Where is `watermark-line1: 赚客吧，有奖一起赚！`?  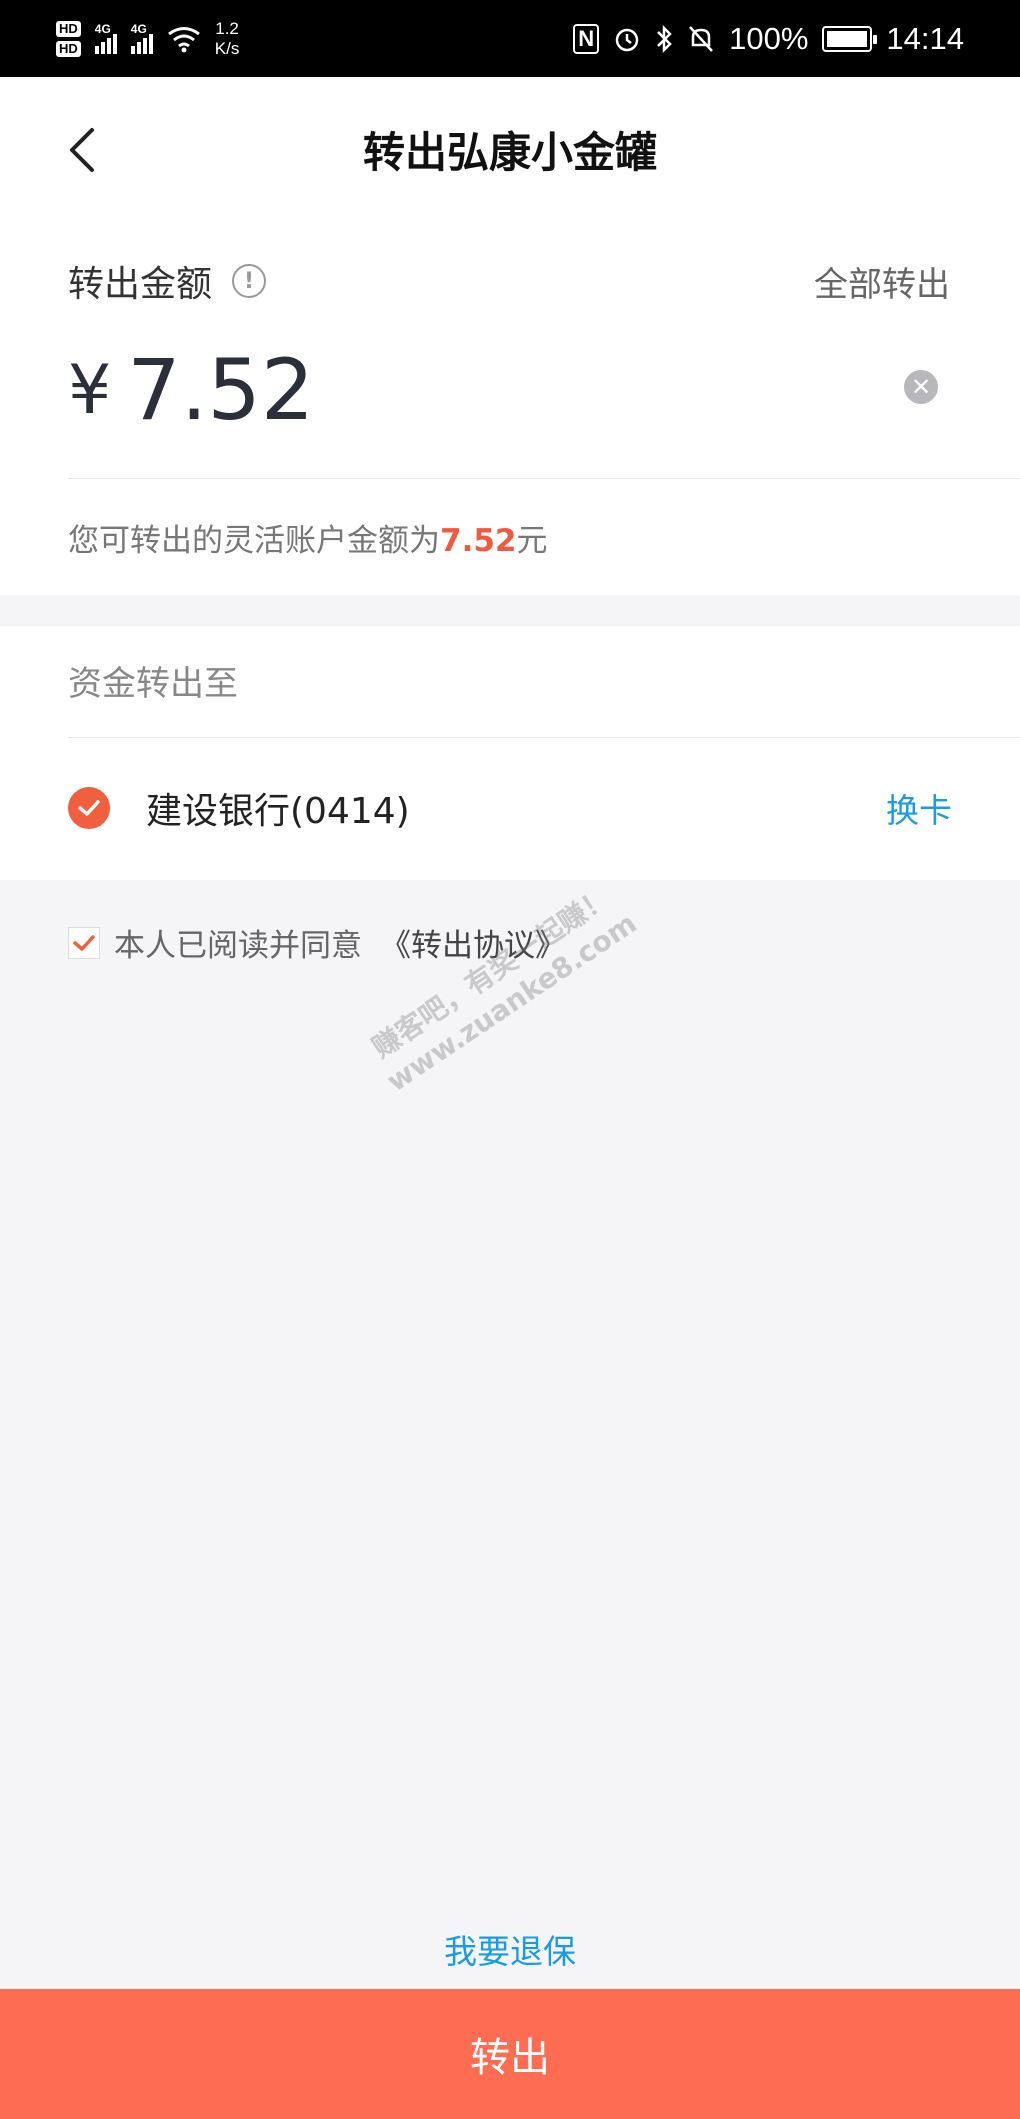 watermark-line1: 赚客吧，有奖一起赚！ is located at coordinates (491, 972).